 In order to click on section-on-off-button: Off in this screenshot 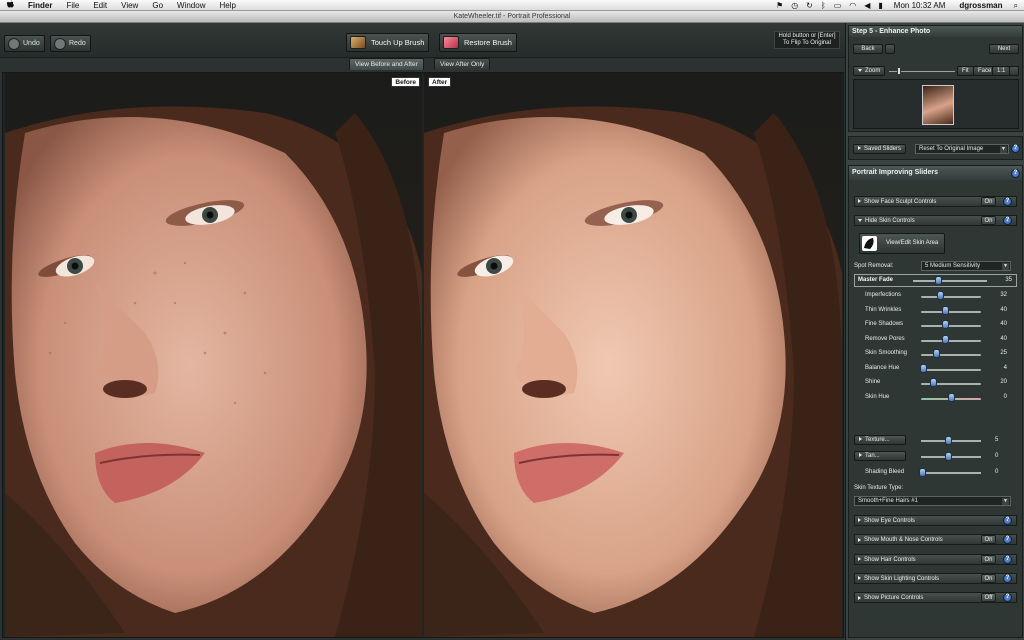, I will do `click(988, 598)`.